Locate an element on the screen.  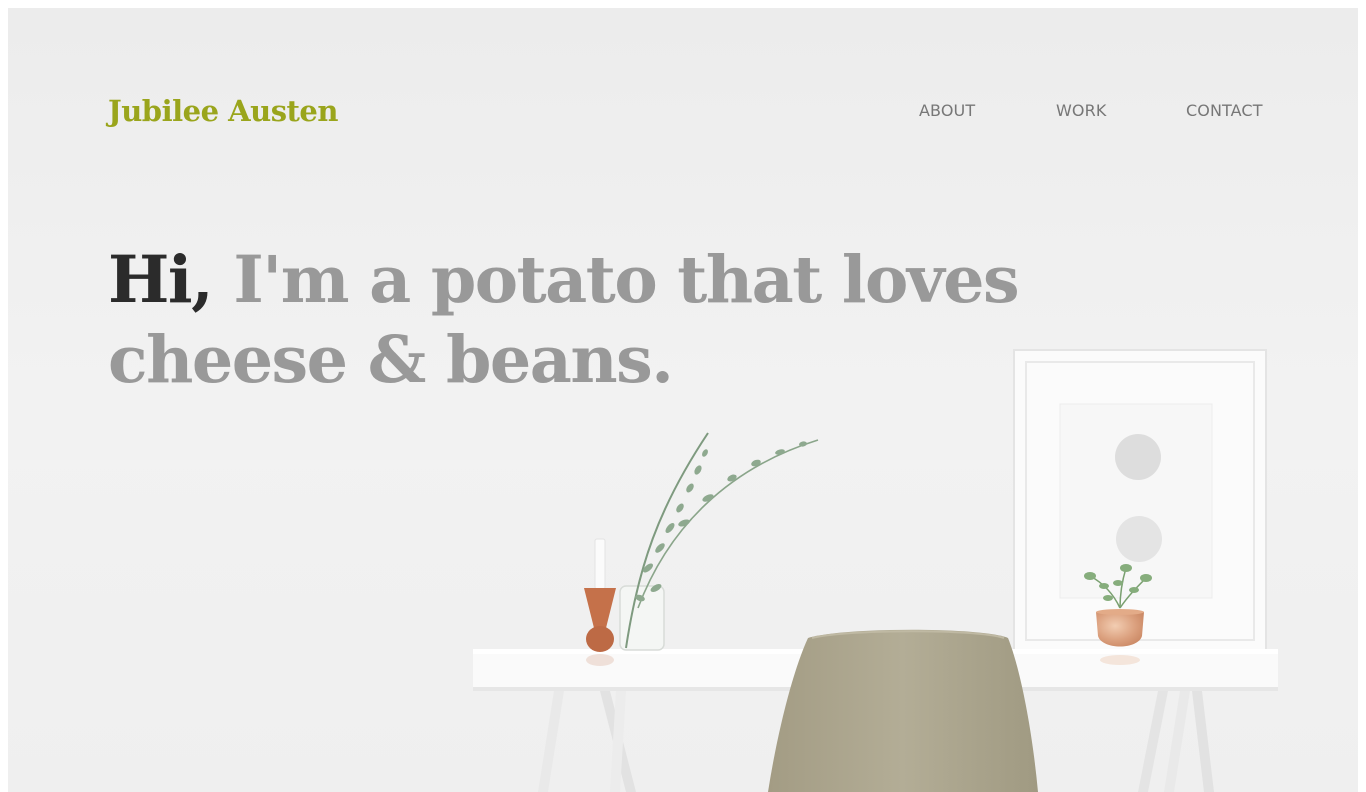
main-nav: ABOUT WORK CONTACT is located at coordinates (683, 113).